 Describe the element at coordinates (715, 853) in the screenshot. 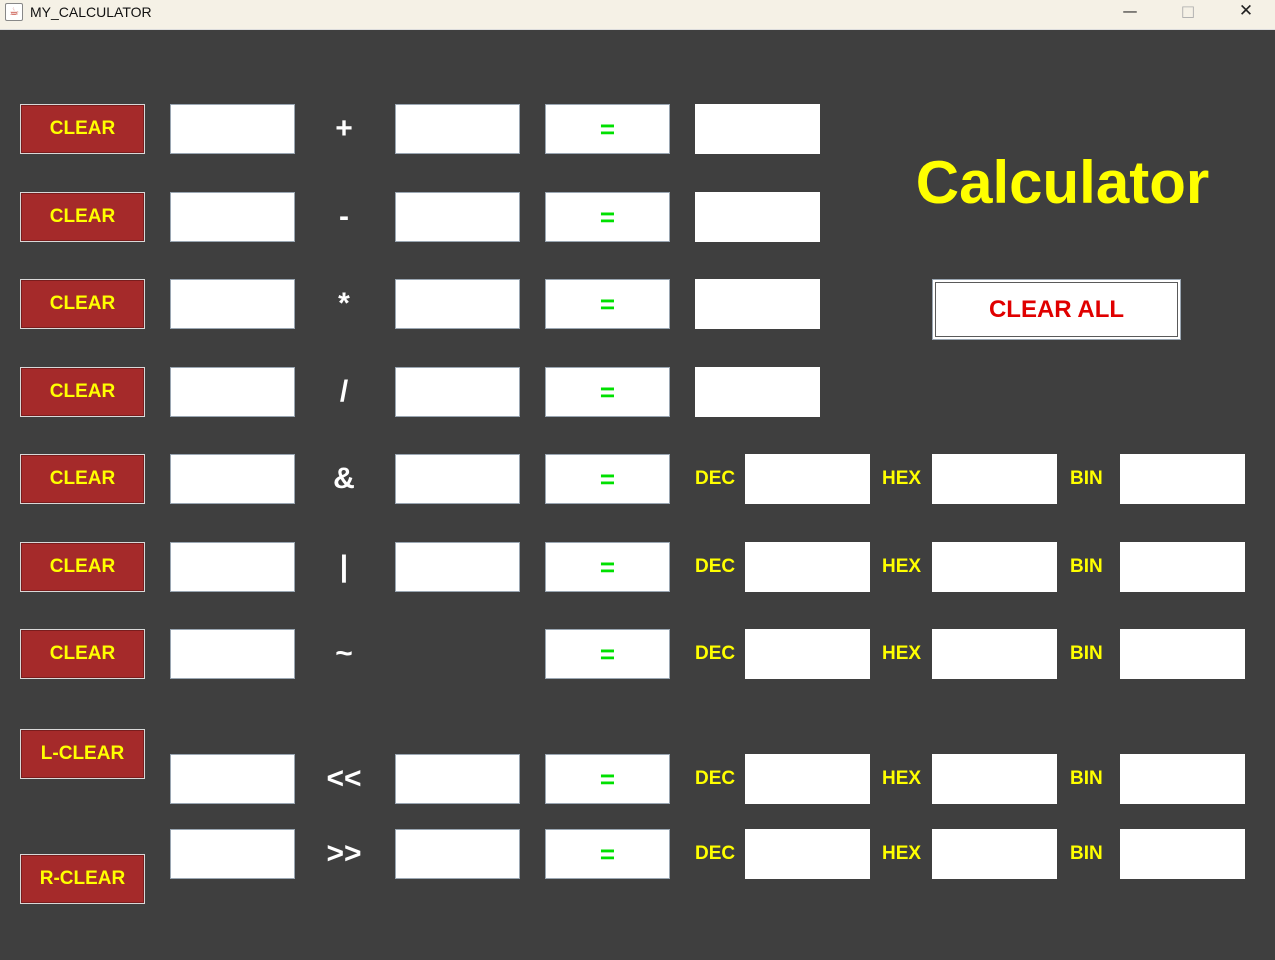

I see `right-shift-dec-label: DEC` at that location.